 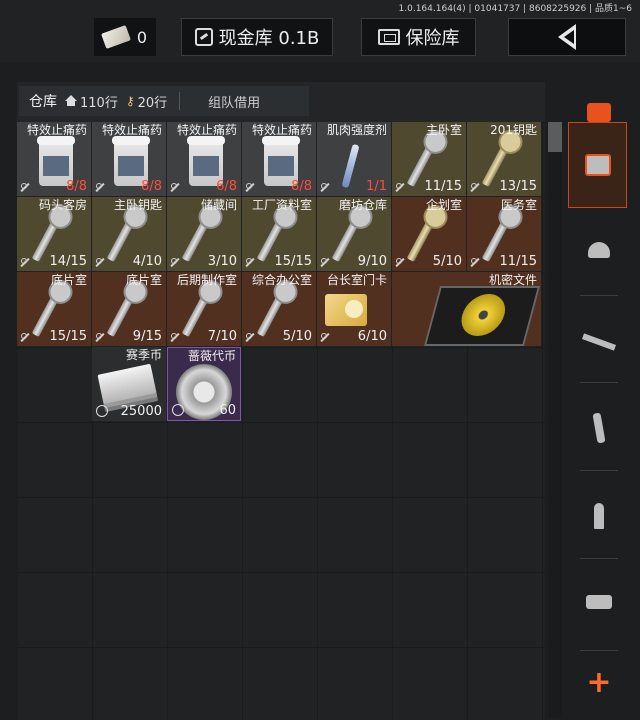 What do you see at coordinates (504, 234) in the screenshot?
I see `inventory-item: 医务室 11/15` at bounding box center [504, 234].